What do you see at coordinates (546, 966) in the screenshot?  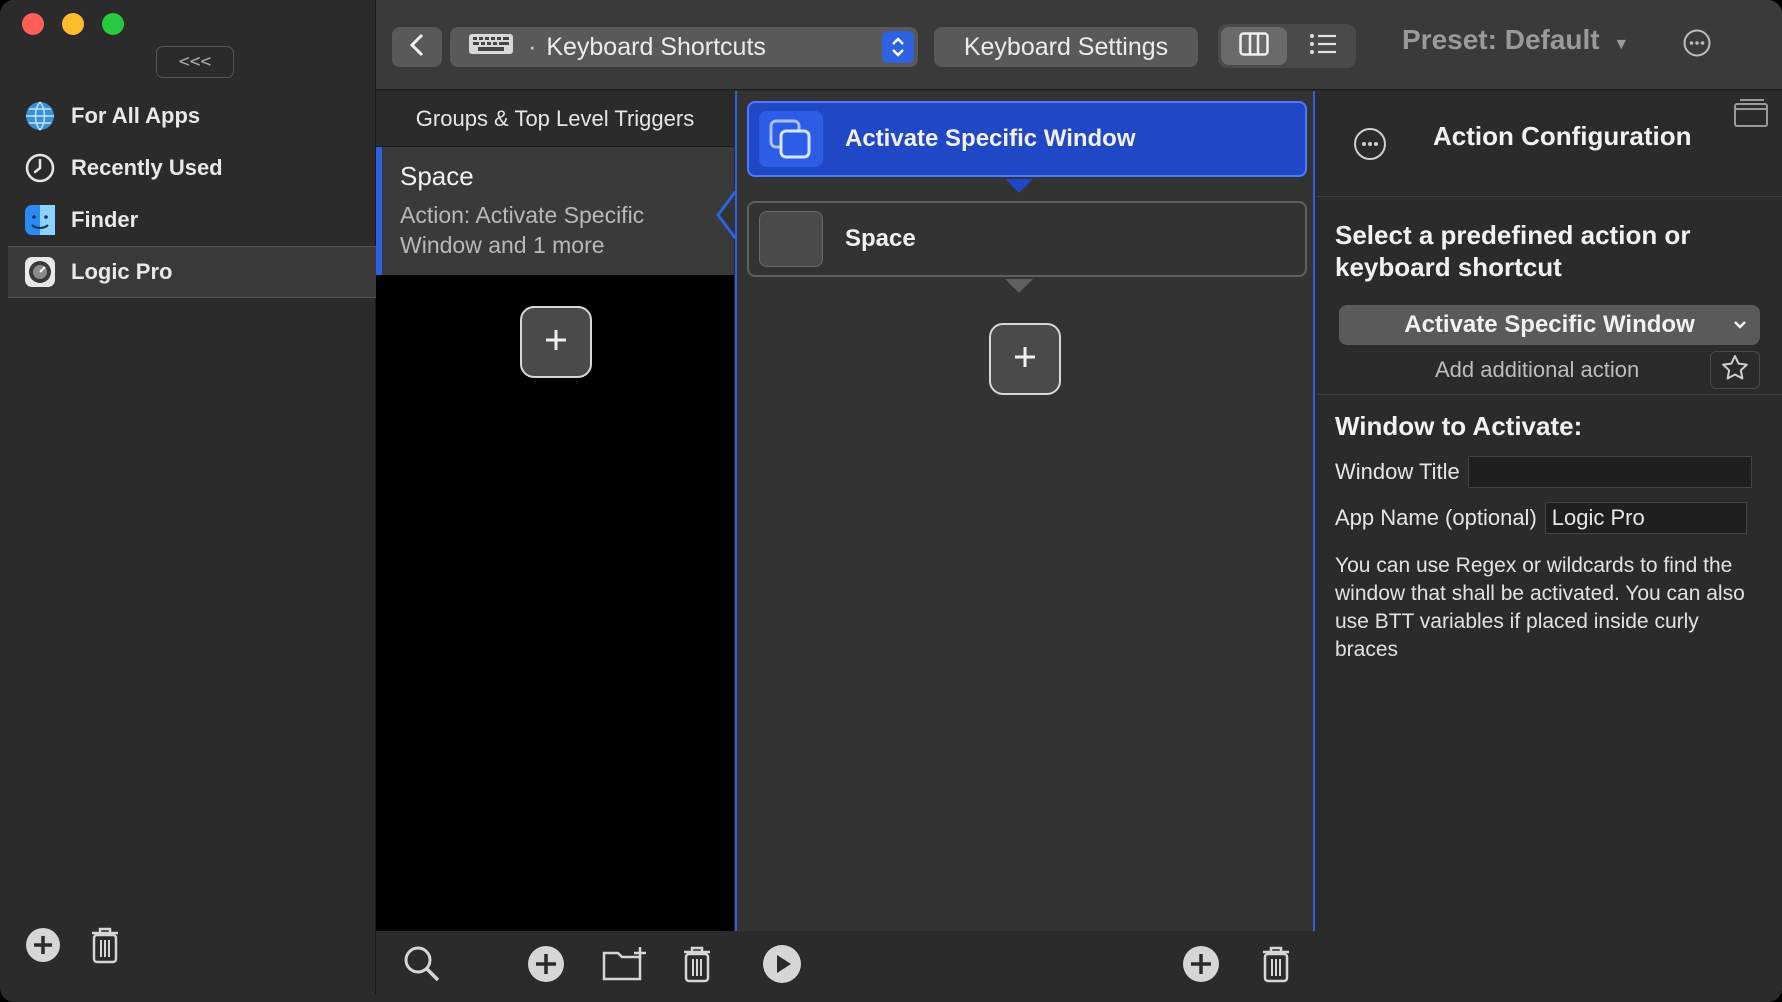 I see `add-trigger-footer-button` at bounding box center [546, 966].